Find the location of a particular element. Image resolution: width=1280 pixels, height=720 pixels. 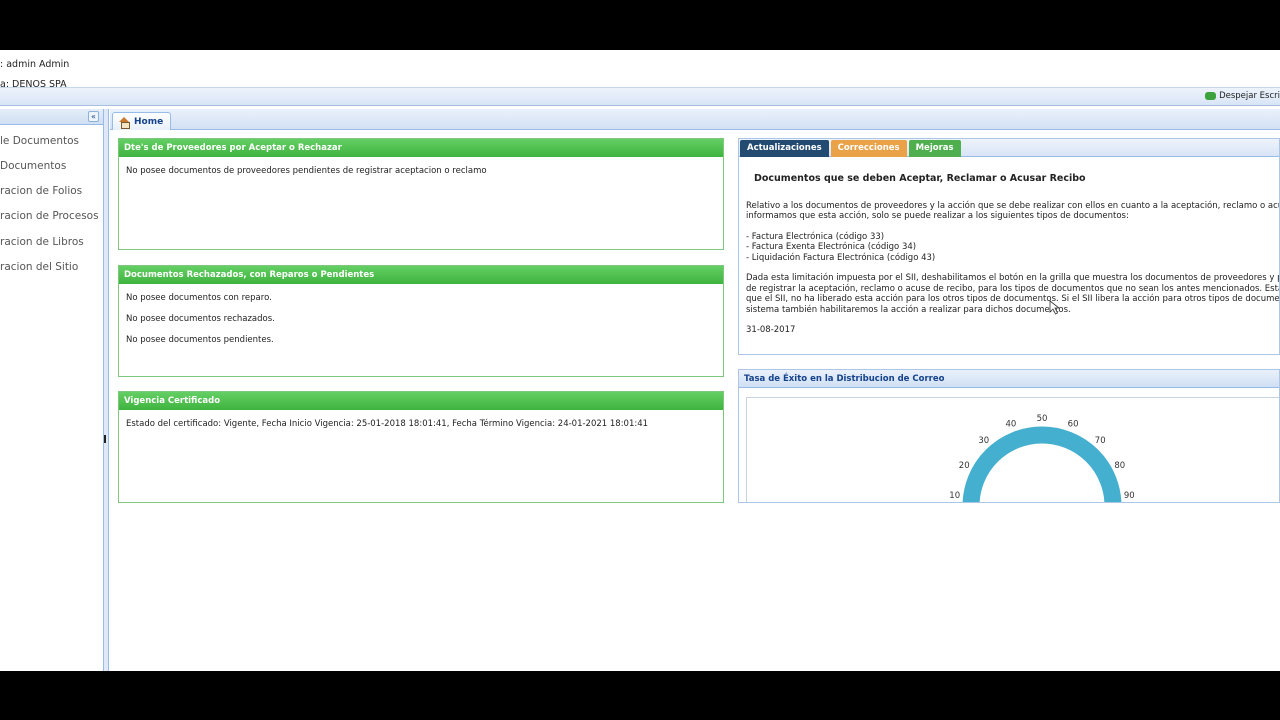

reparo-message: No posee documentos con reparo. is located at coordinates (199, 298).